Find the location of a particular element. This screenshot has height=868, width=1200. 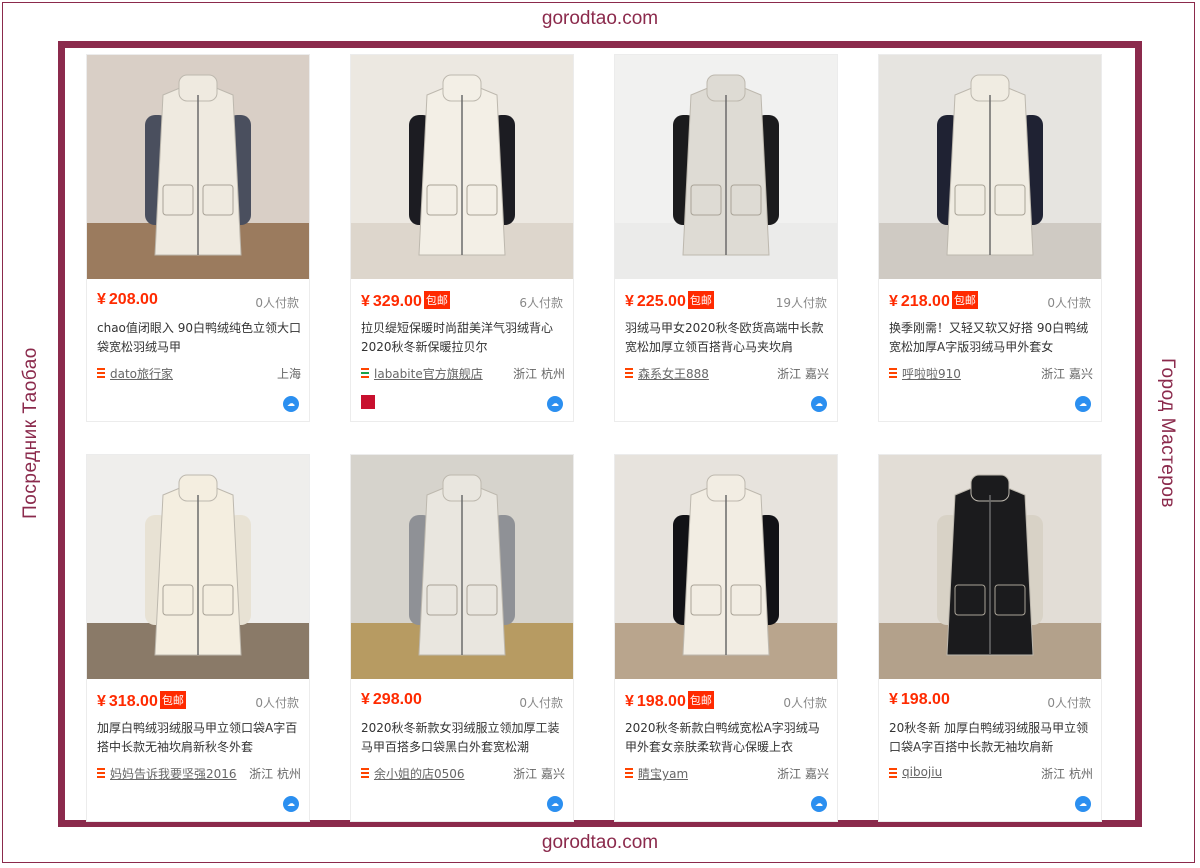

shop-row: 森系女王888 浙江 嘉兴 is located at coordinates (727, 373).